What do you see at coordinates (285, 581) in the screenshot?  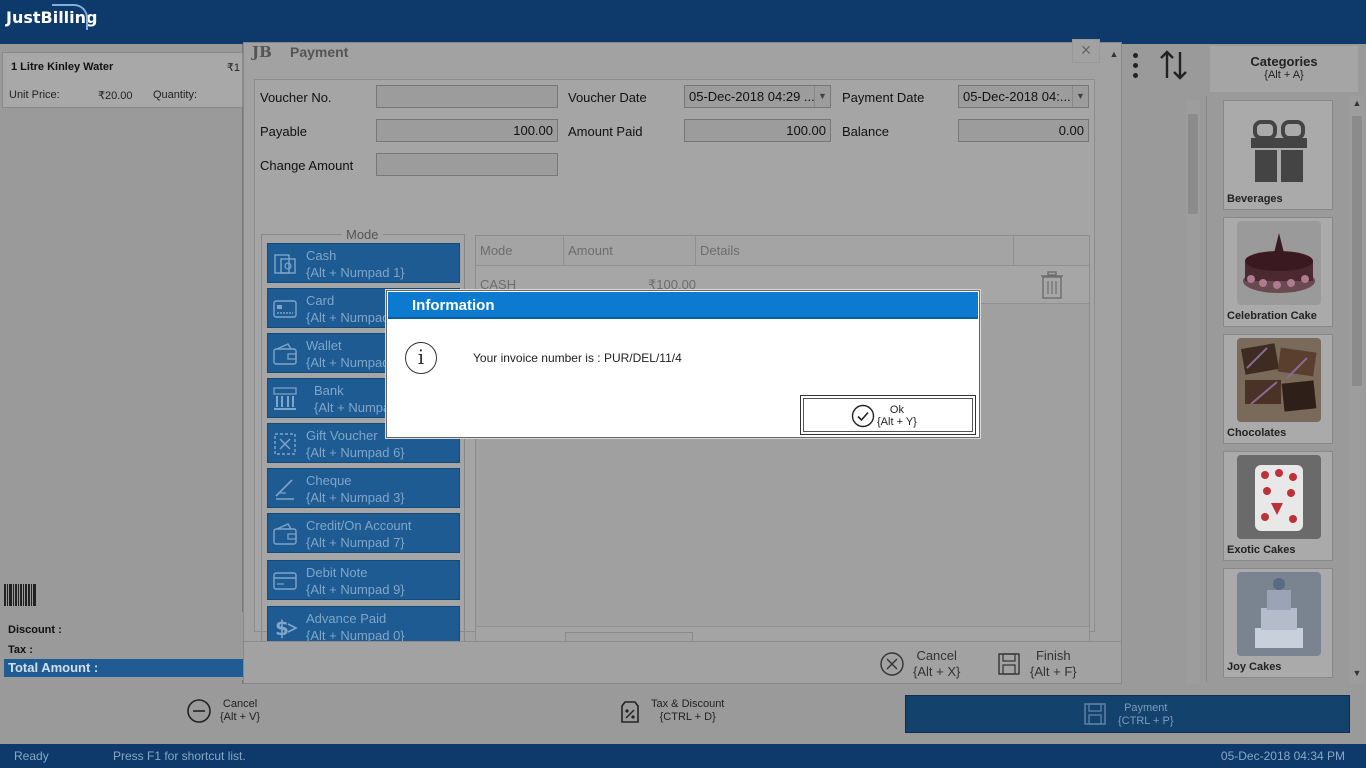 I see `debit-note-icon` at bounding box center [285, 581].